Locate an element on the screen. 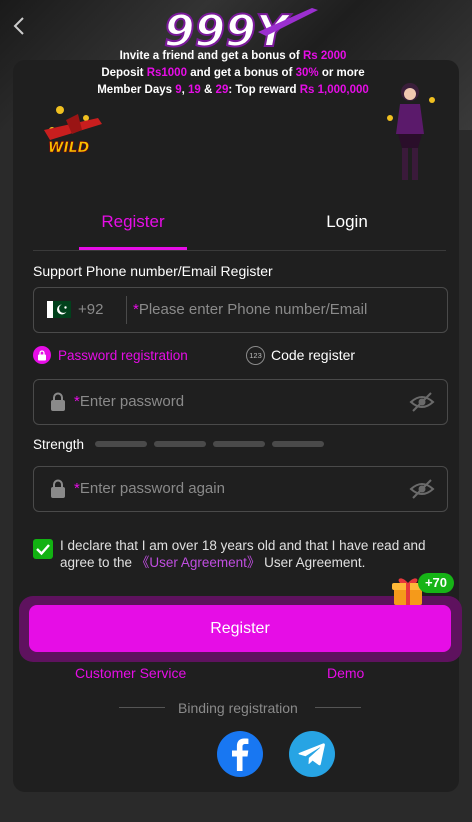  tab-login: Login is located at coordinates (347, 225).